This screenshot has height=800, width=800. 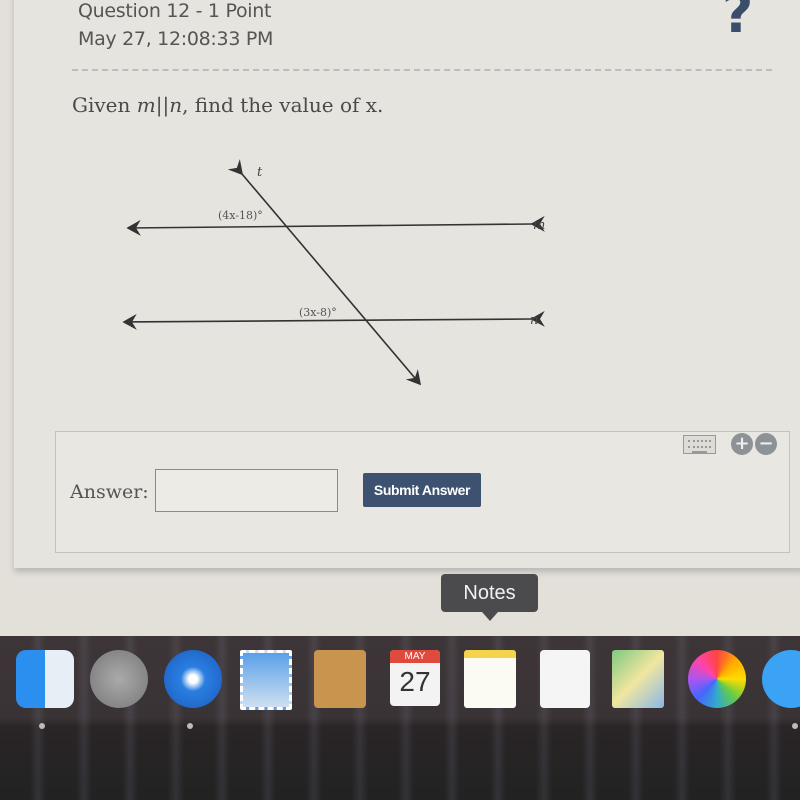 I want to click on keyboard-icon, so click(x=699, y=444).